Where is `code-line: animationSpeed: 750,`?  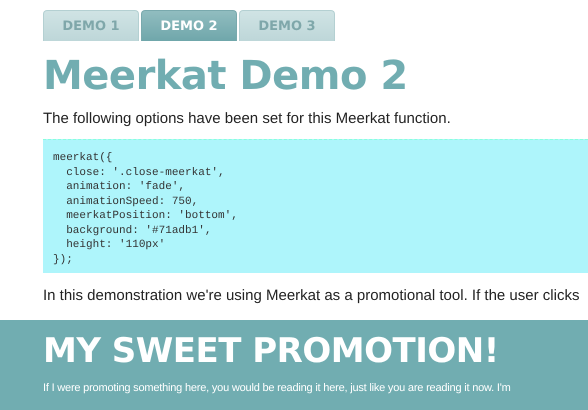 code-line: animationSpeed: 750, is located at coordinates (132, 201).